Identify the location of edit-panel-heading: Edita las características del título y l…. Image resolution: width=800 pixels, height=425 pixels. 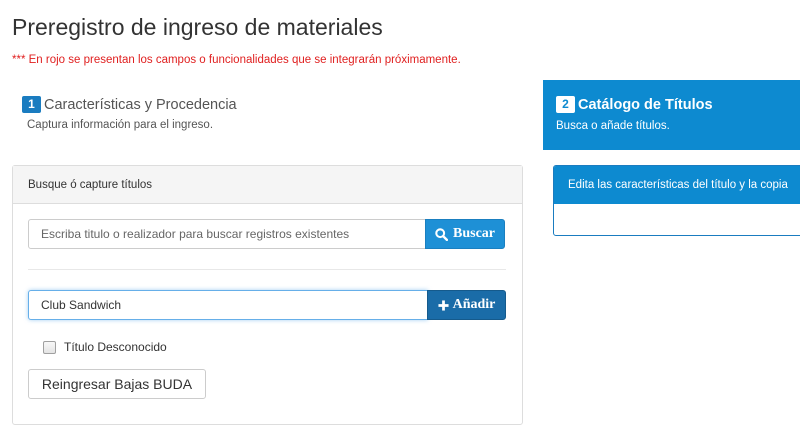
(677, 185).